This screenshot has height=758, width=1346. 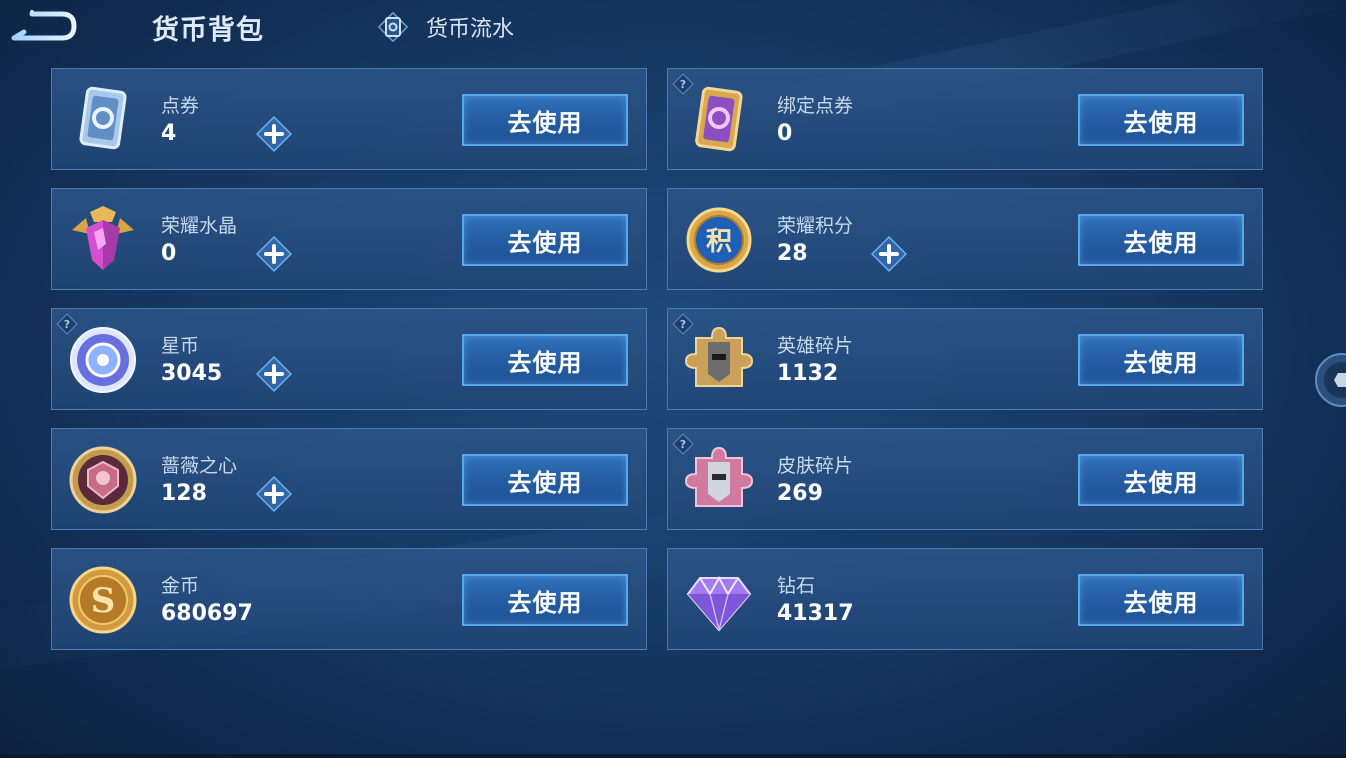 I want to click on card-name: 金币, so click(x=180, y=586).